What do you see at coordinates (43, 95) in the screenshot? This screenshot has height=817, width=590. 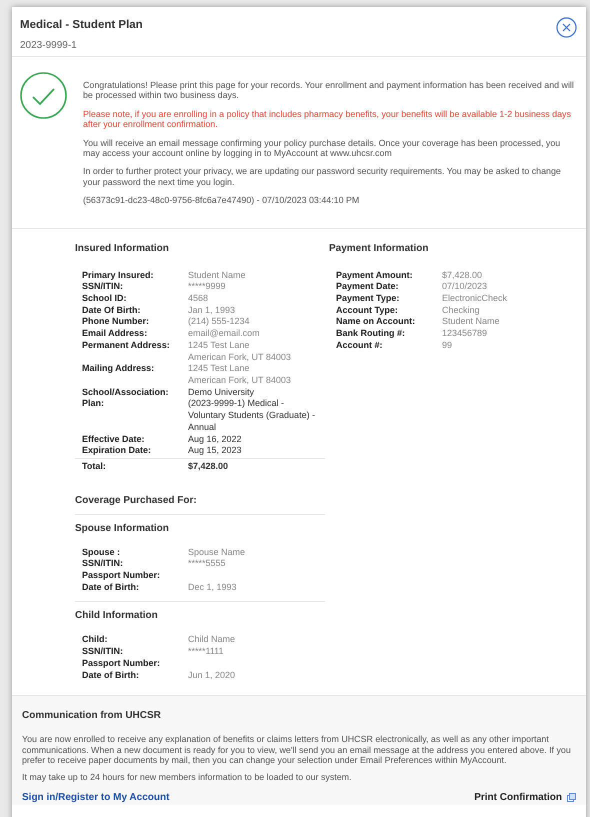 I see `success-check-icon` at bounding box center [43, 95].